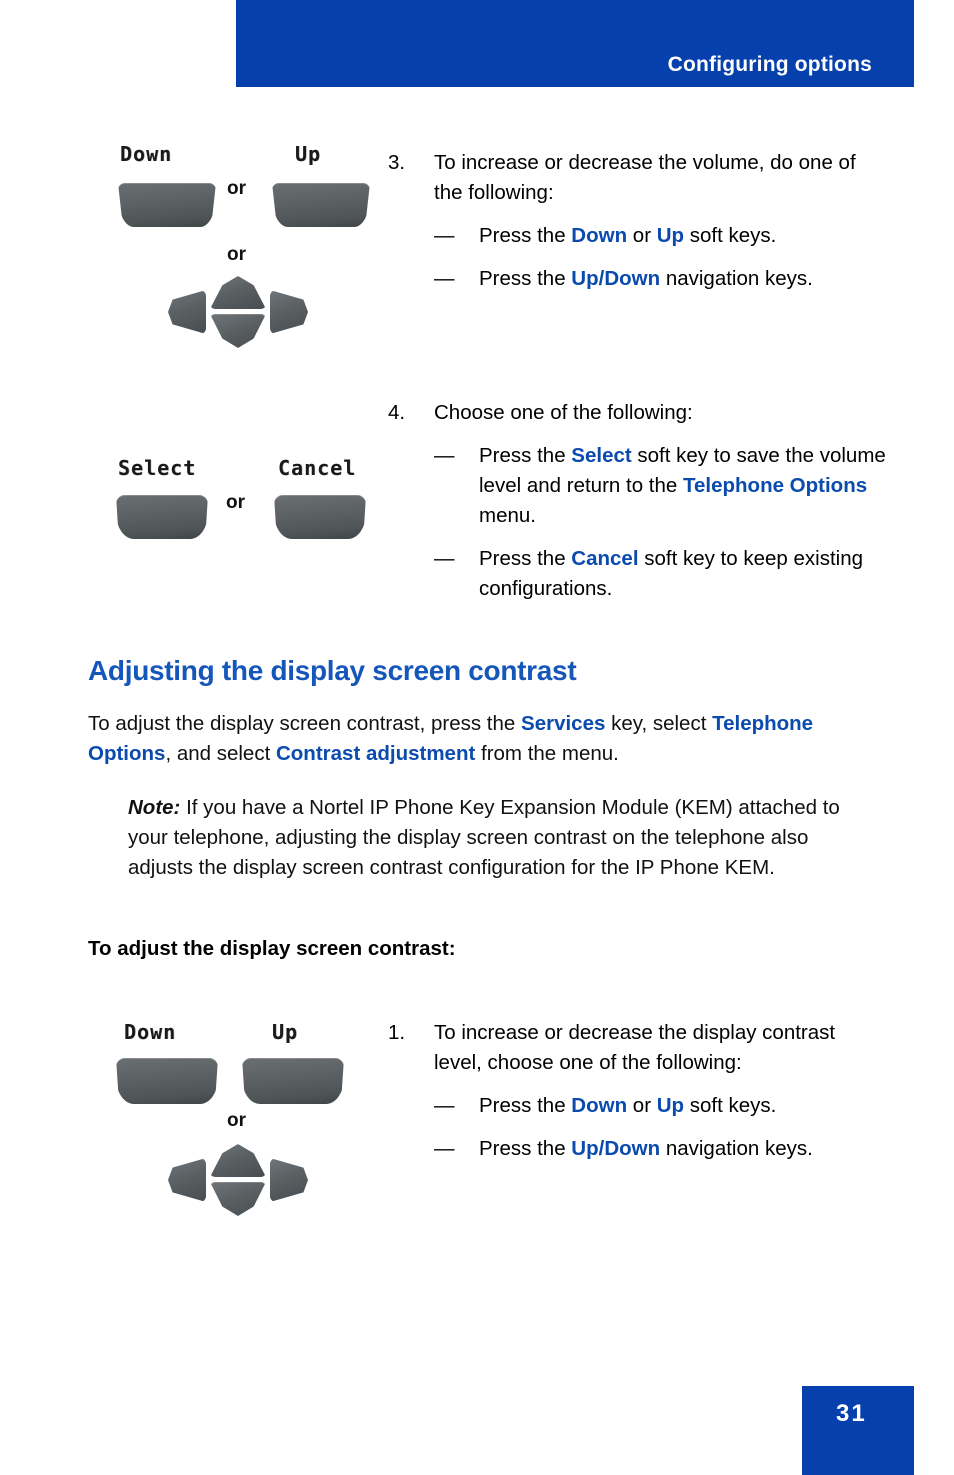  Describe the element at coordinates (272, 948) in the screenshot. I see `procedure-subheading: To adjust the display screen contrast:` at that location.